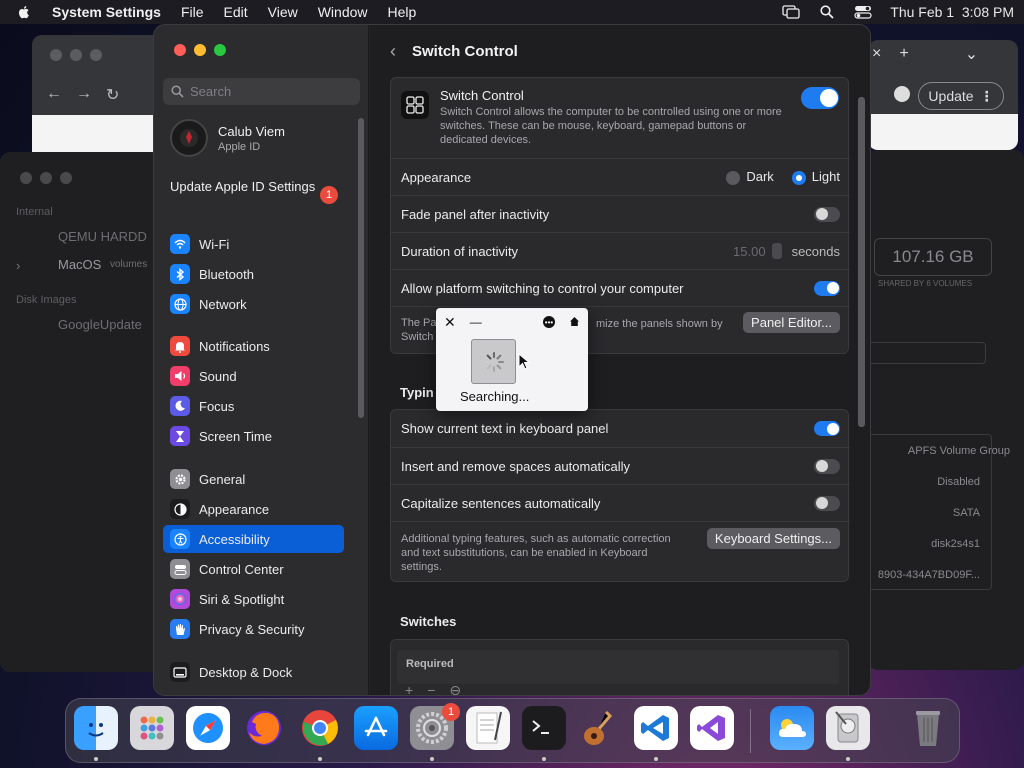 The width and height of the screenshot is (1024, 768). I want to click on menu-clock: Thu Feb 1 3:08 PM, so click(952, 12).